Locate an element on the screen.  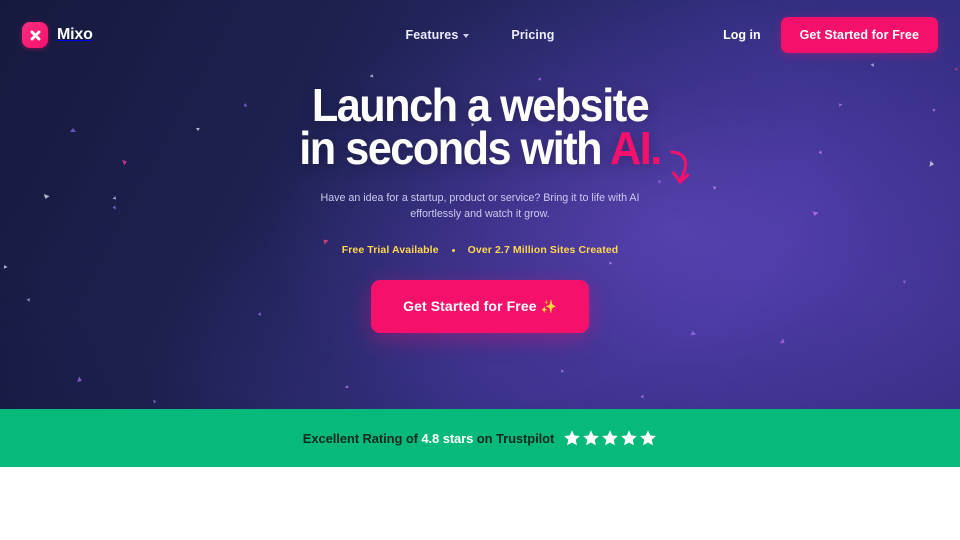
trustpilot-text-pre: Excellent Rating of is located at coordinates (362, 438).